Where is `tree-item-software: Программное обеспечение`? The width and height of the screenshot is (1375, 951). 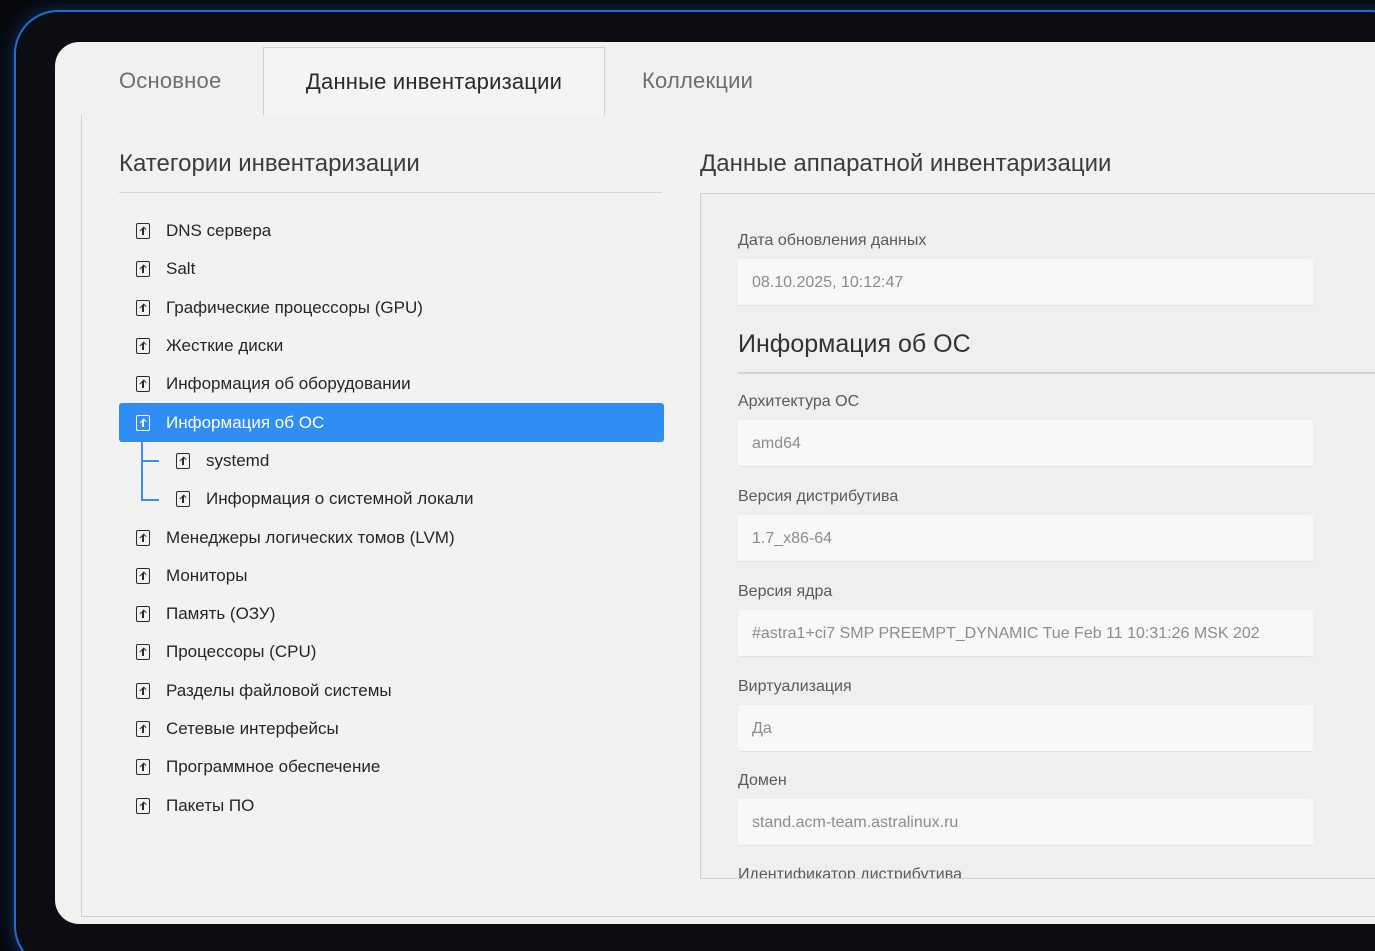 tree-item-software: Программное обеспечение is located at coordinates (391, 767).